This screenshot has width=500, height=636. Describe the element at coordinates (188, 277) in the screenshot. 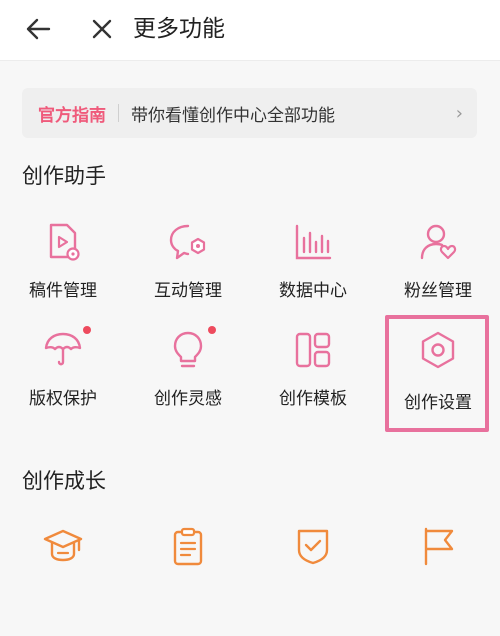

I see `interaction-management-button: 互动管理` at that location.